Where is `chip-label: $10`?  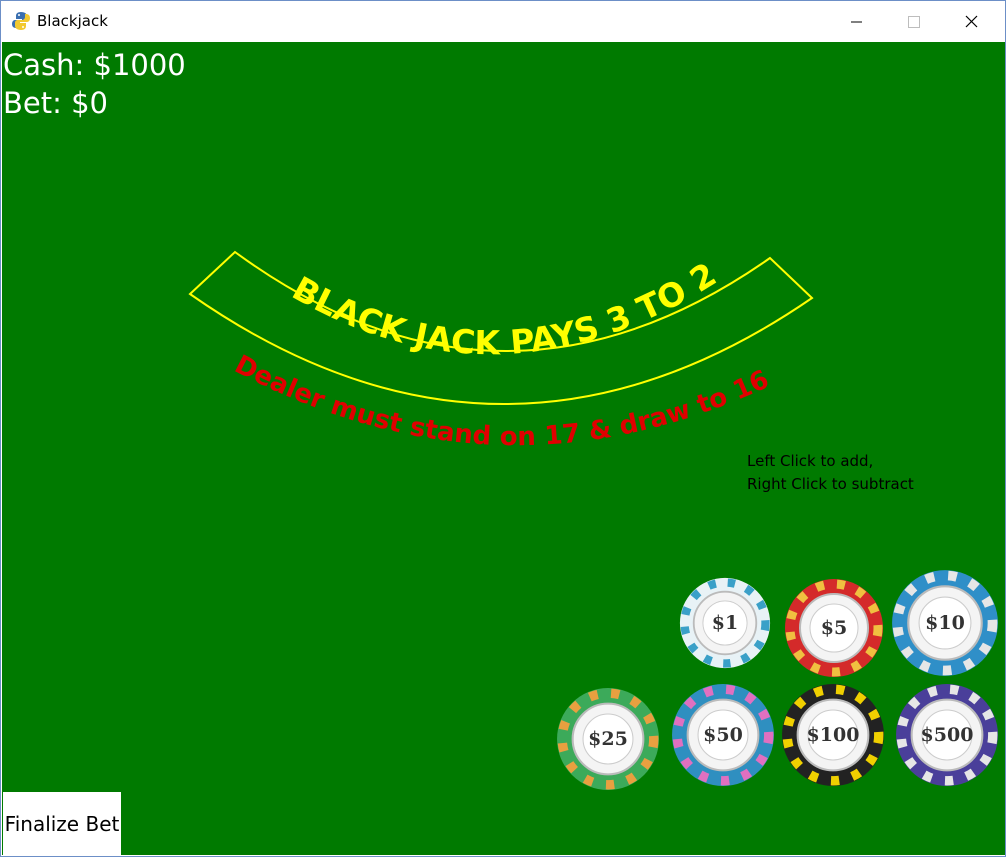
chip-label: $10 is located at coordinates (945, 623).